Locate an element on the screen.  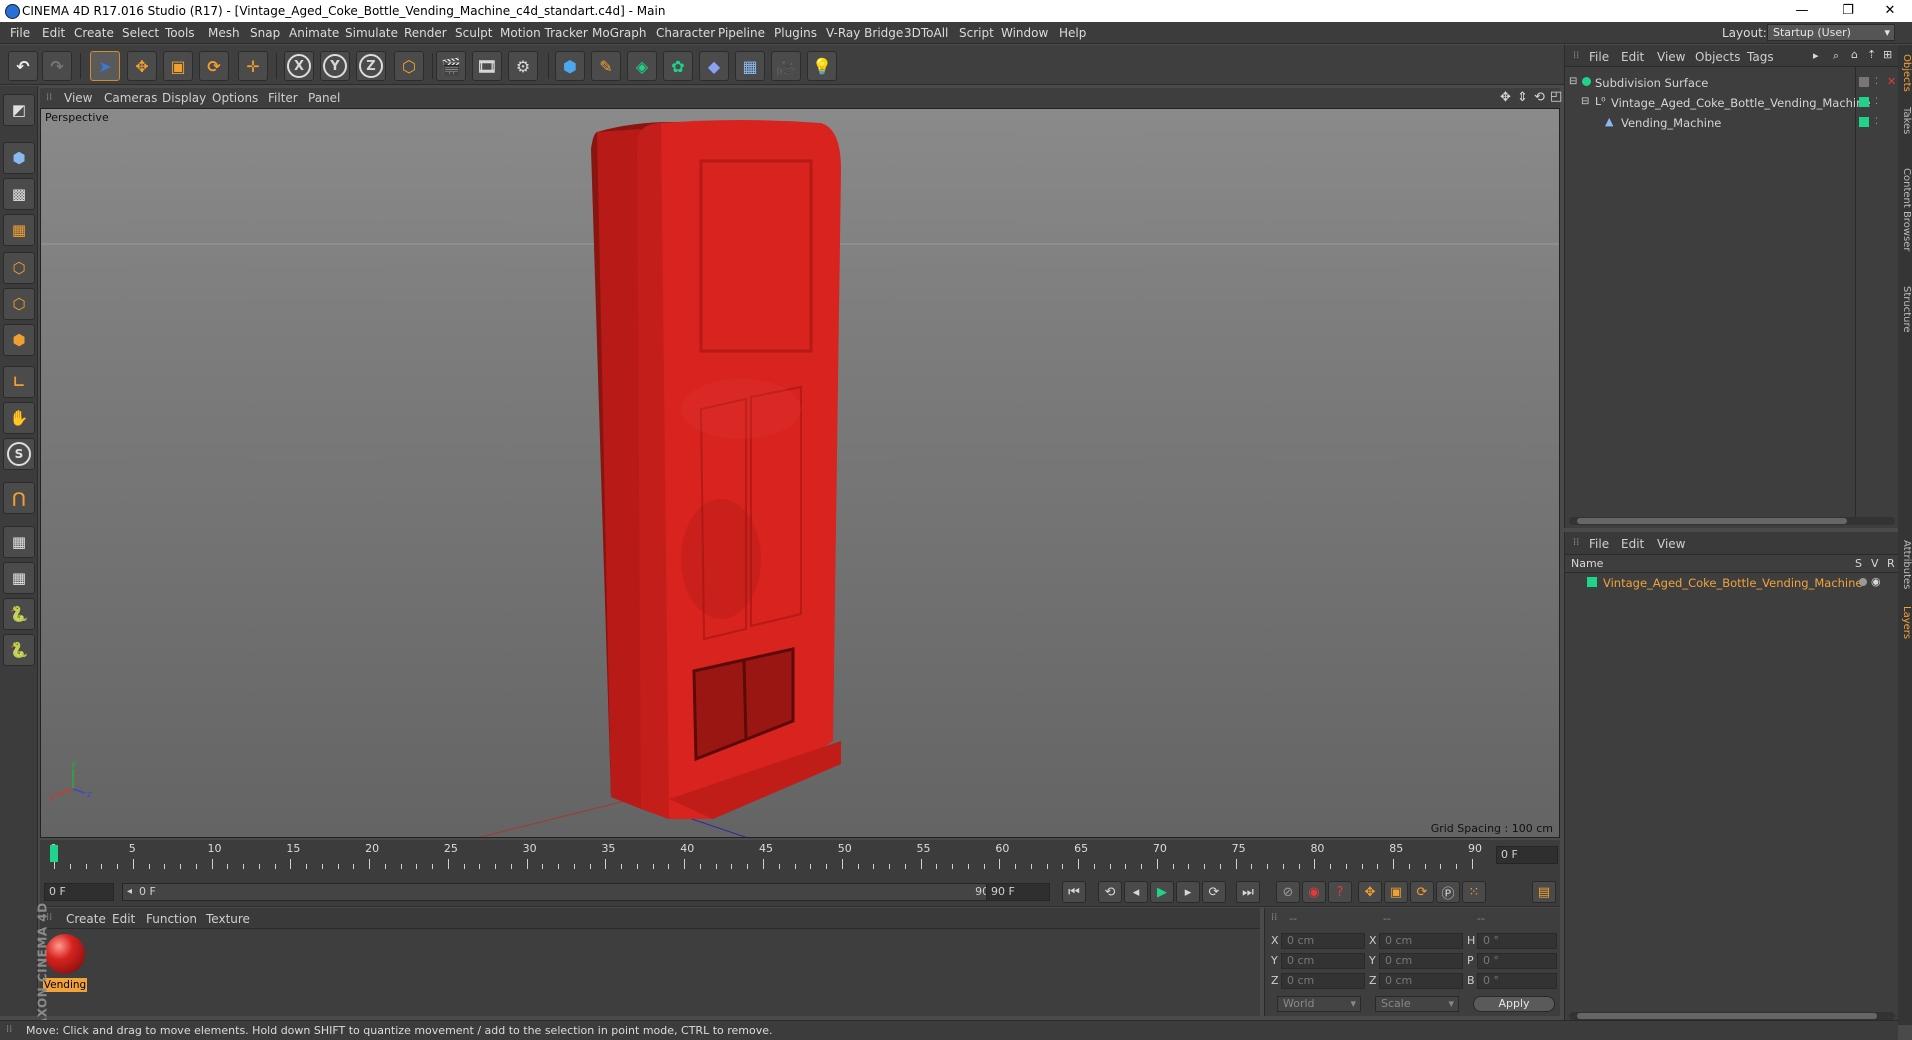
up-icon: ⇡ is located at coordinates (1871, 54).